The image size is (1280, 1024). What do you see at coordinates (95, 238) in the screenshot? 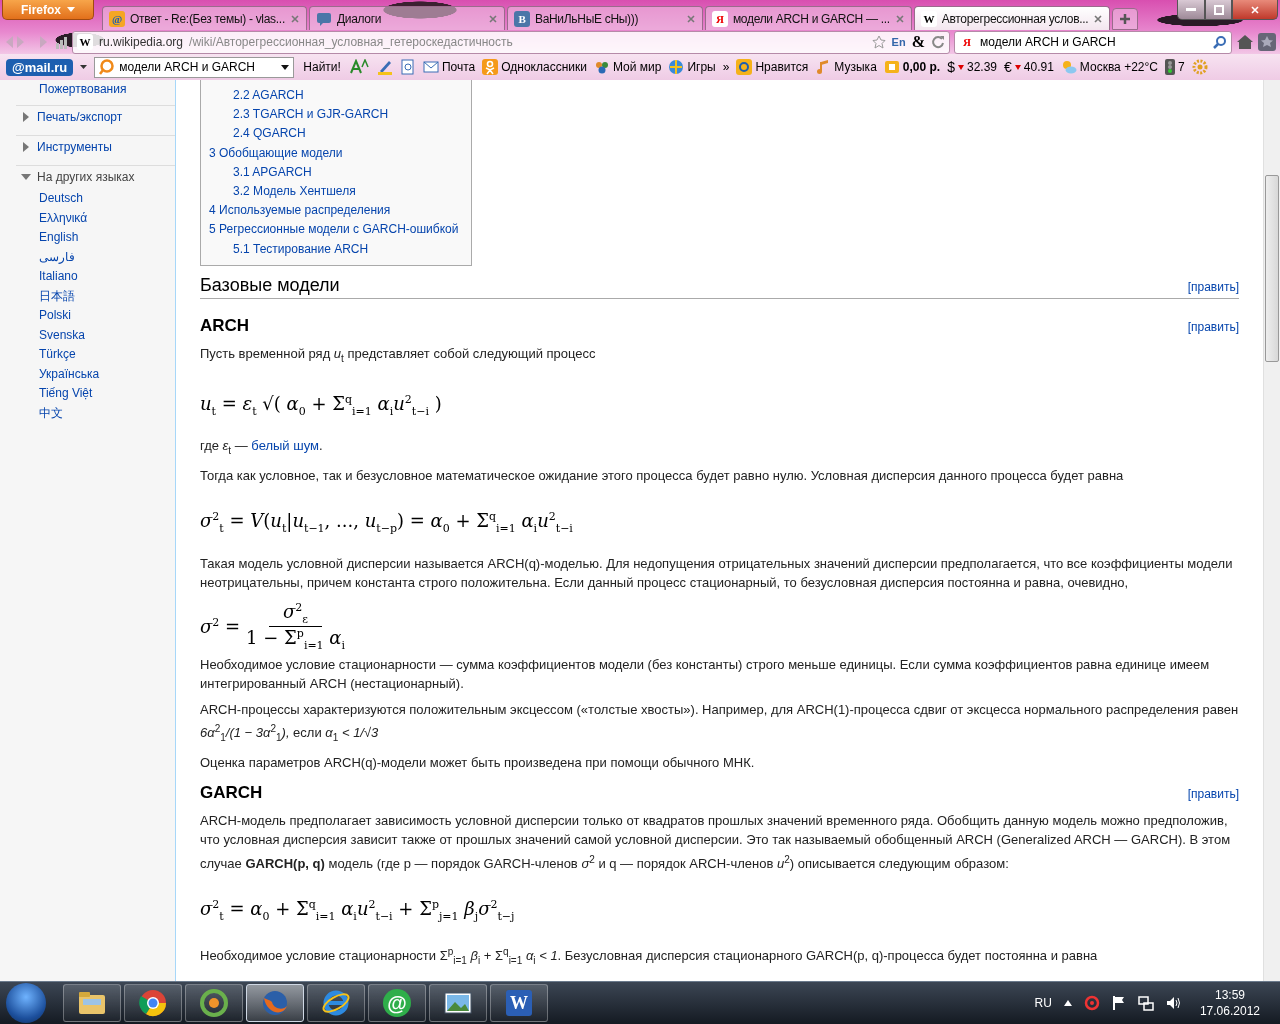
I see `language-link: English` at bounding box center [95, 238].